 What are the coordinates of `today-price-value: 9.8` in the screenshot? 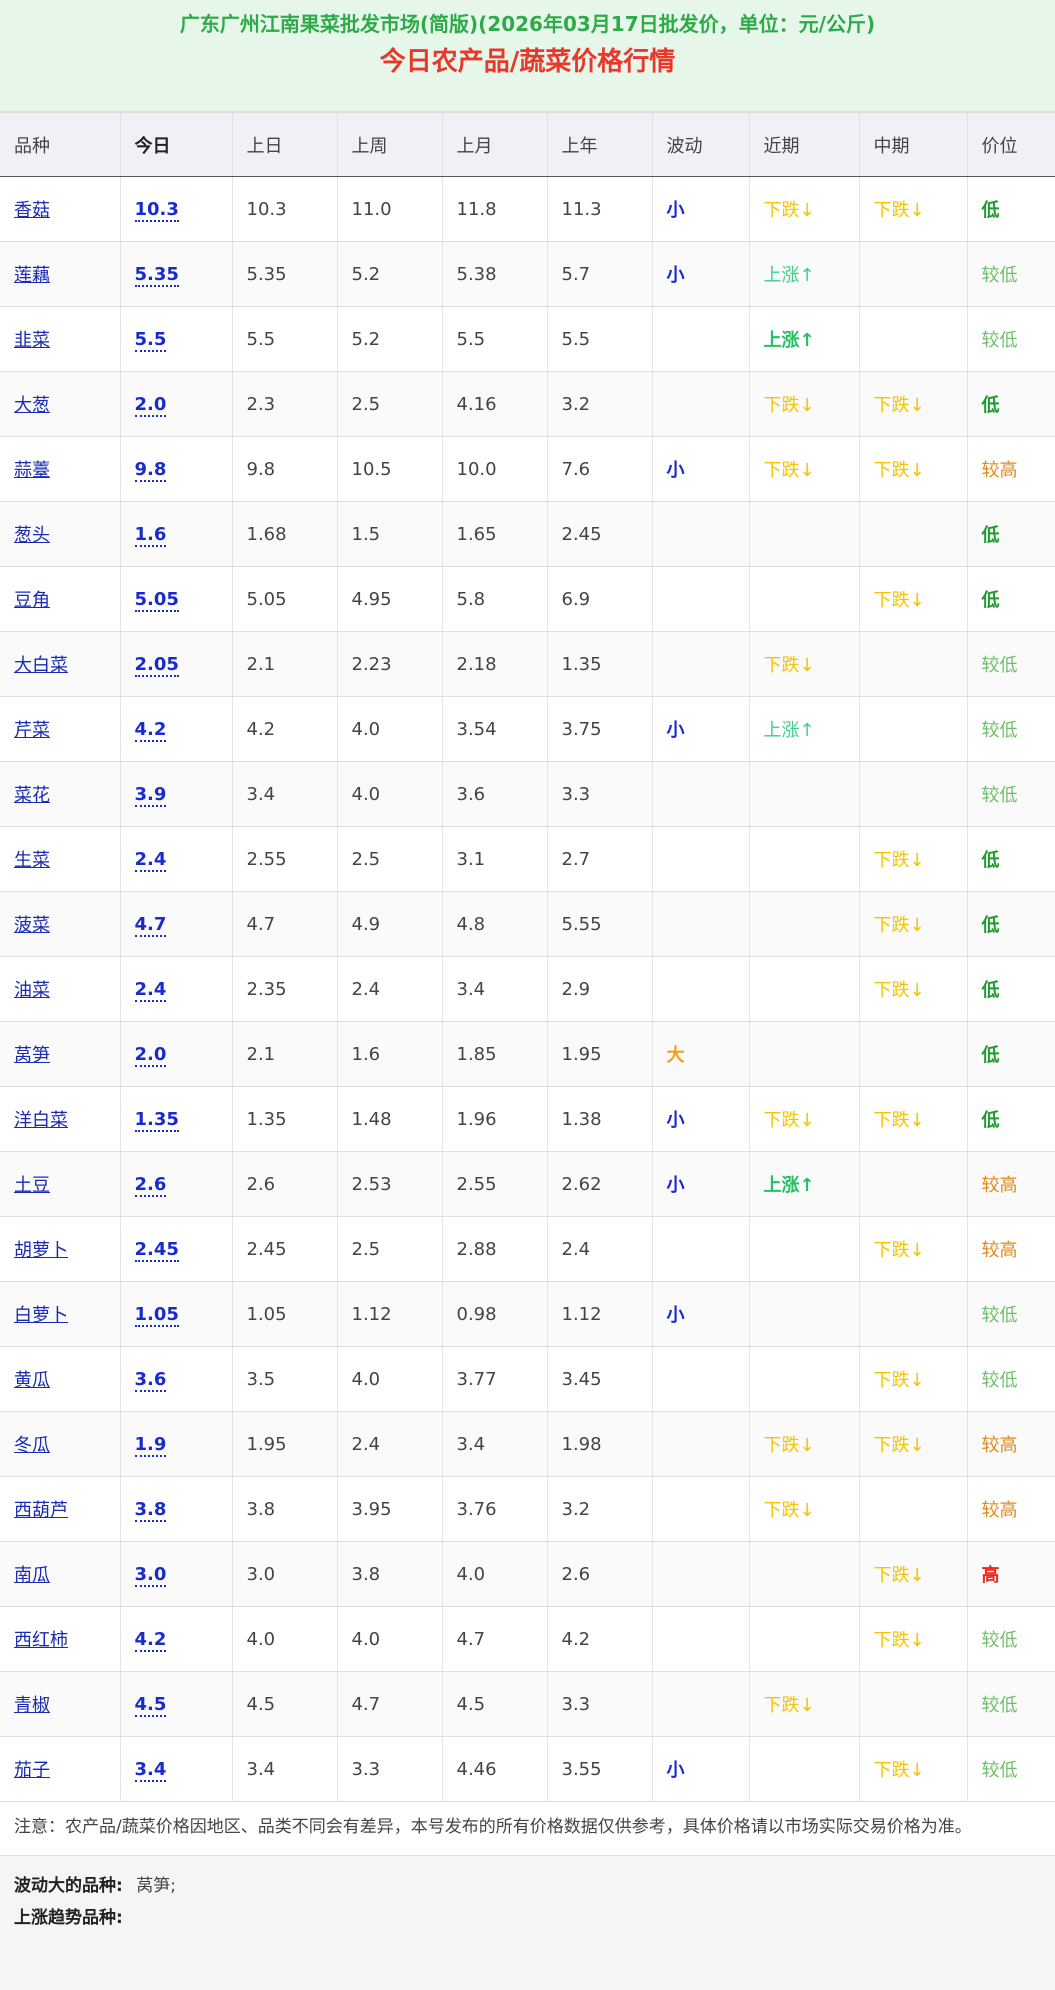 It's located at (150, 470).